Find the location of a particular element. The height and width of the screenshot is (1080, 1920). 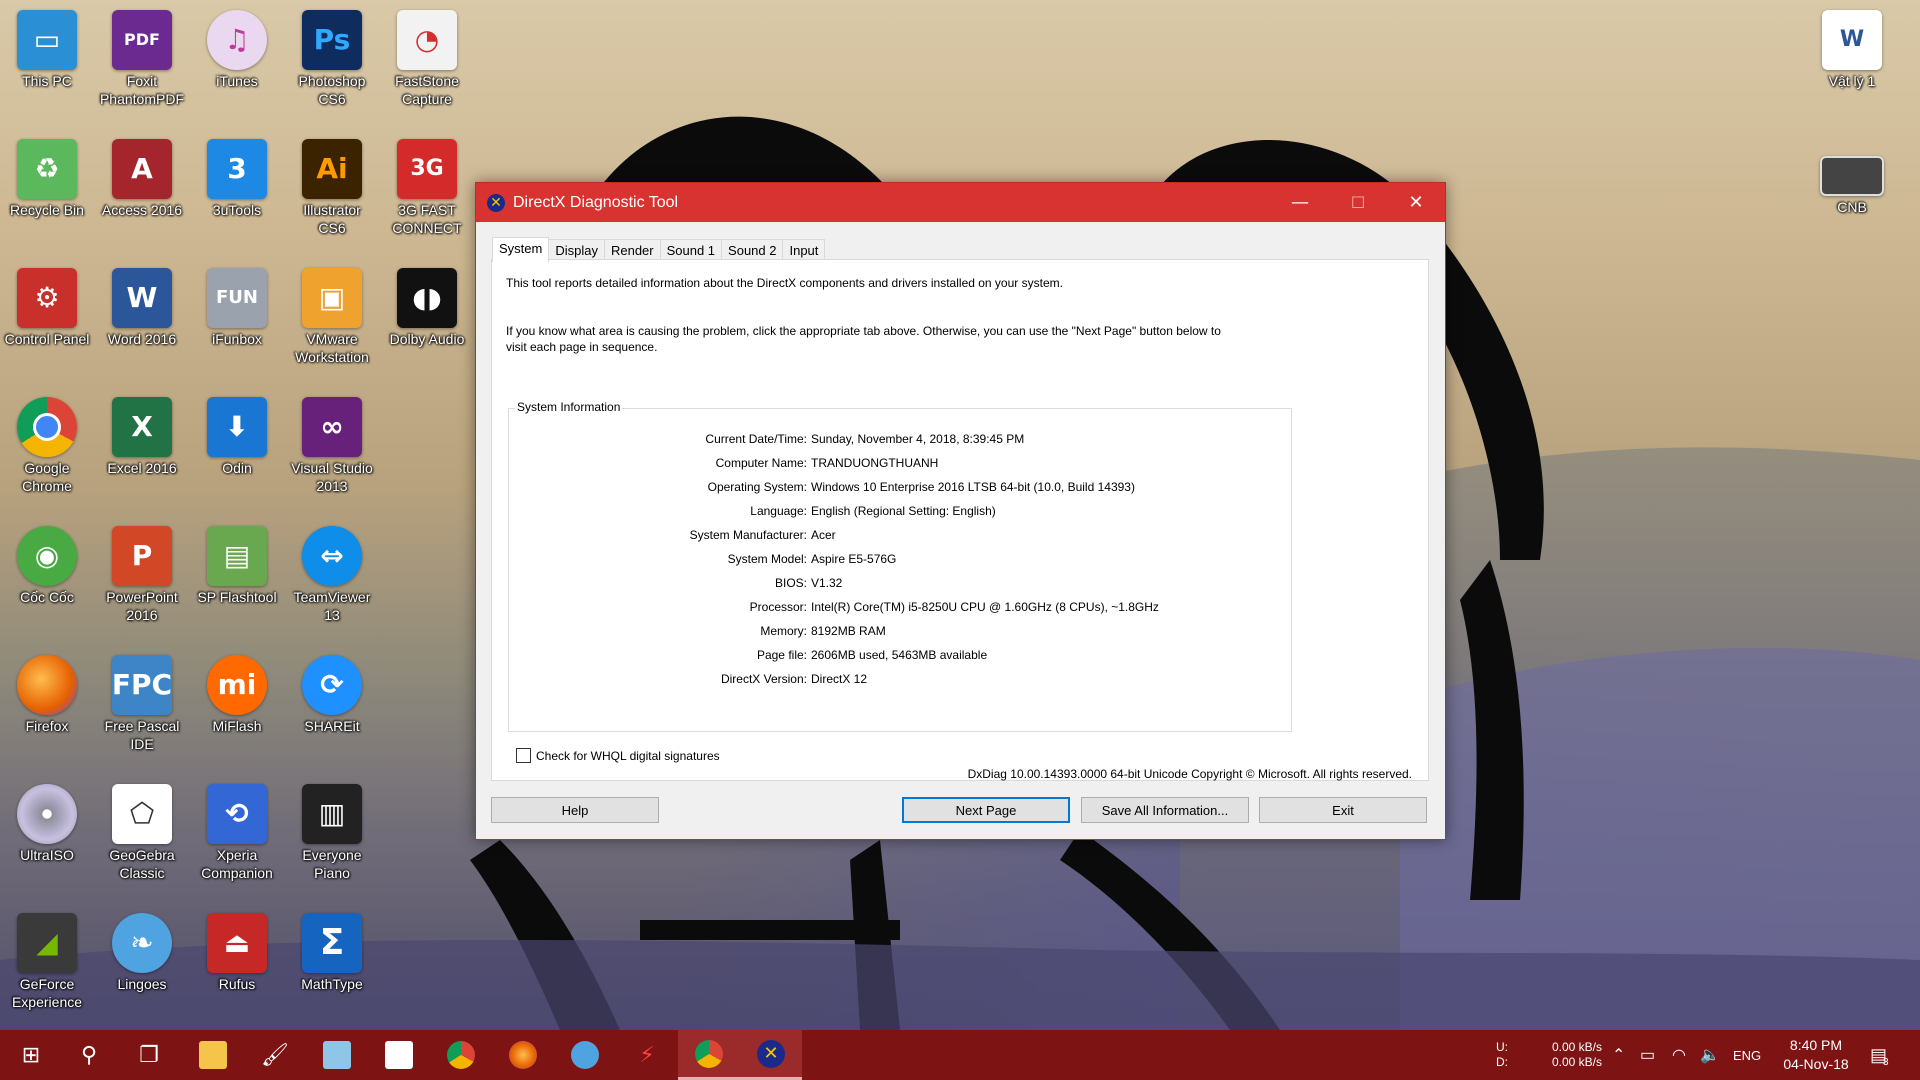

whql-checkbox is located at coordinates (523, 755).